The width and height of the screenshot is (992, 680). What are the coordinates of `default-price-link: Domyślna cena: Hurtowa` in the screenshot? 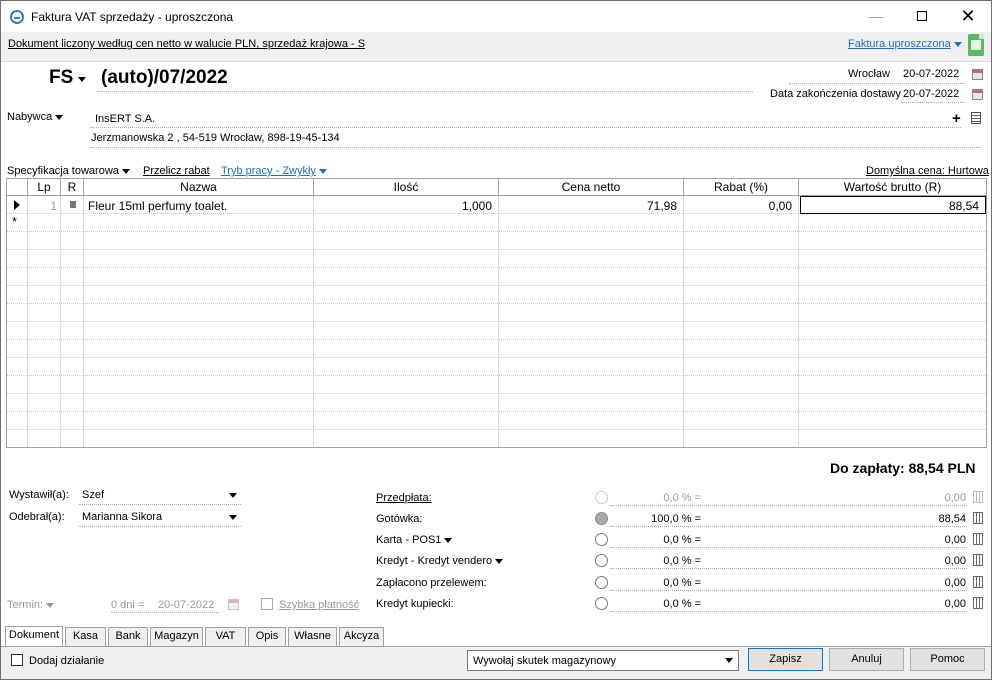 It's located at (927, 171).